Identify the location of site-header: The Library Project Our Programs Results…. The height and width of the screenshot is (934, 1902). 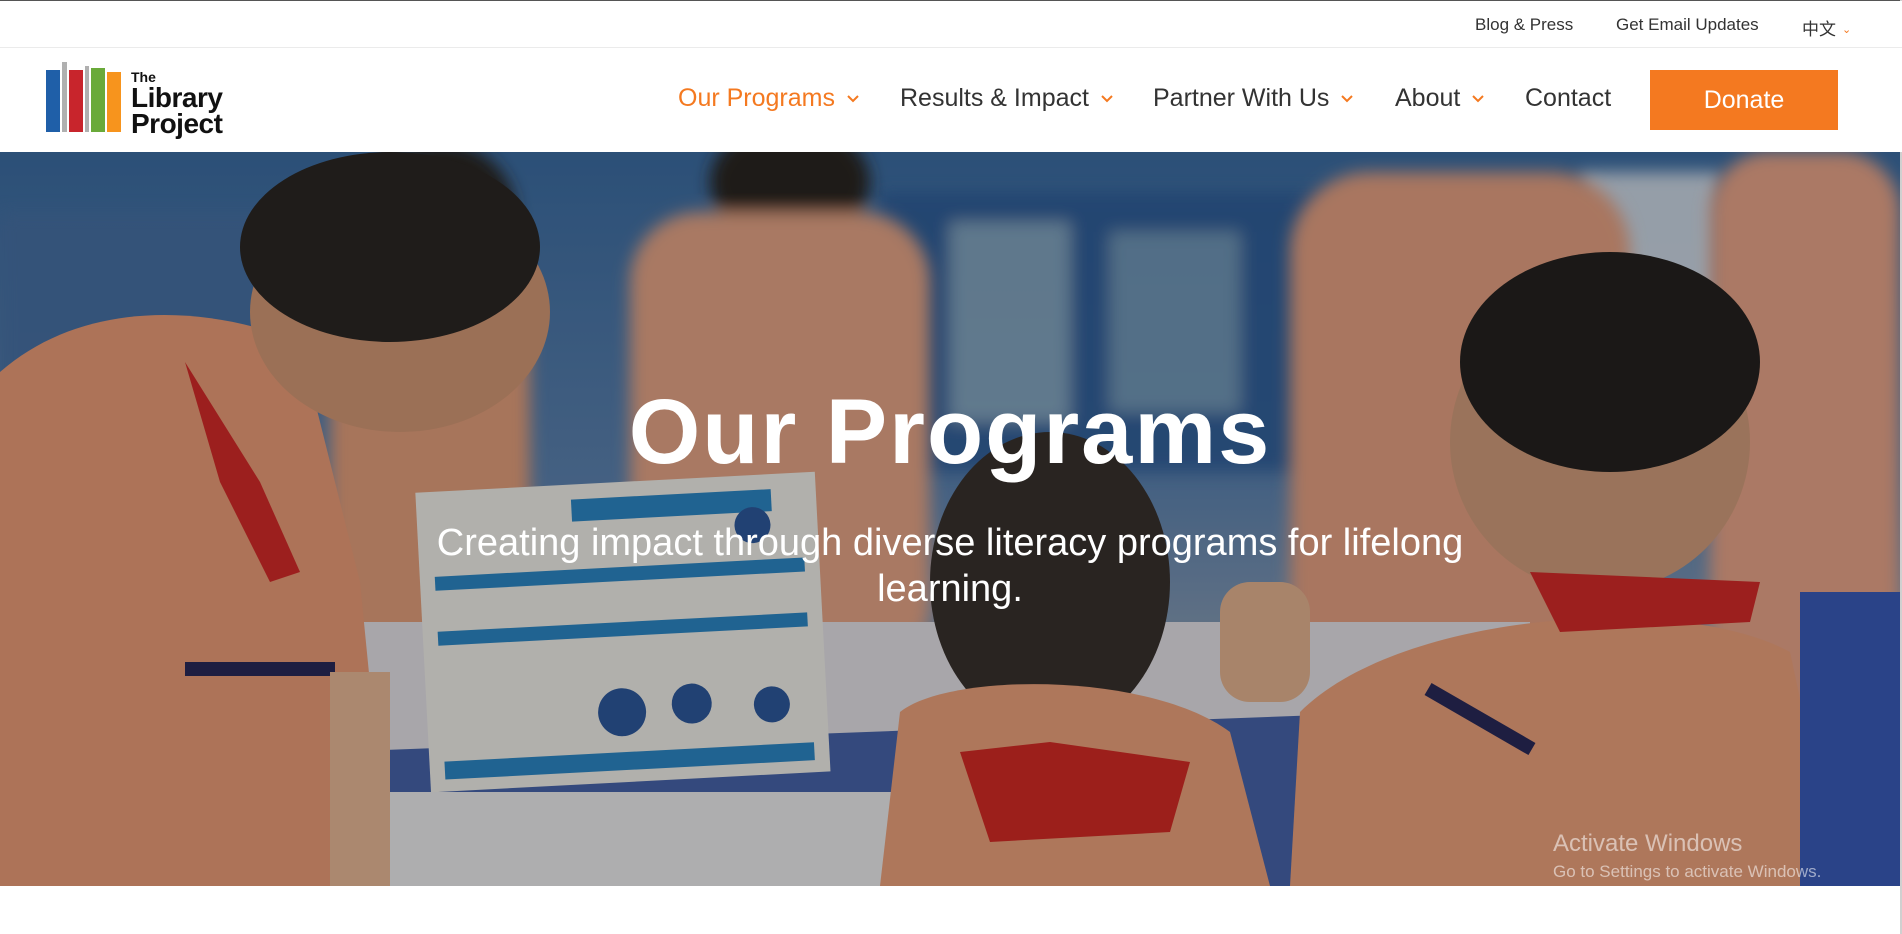
(951, 100).